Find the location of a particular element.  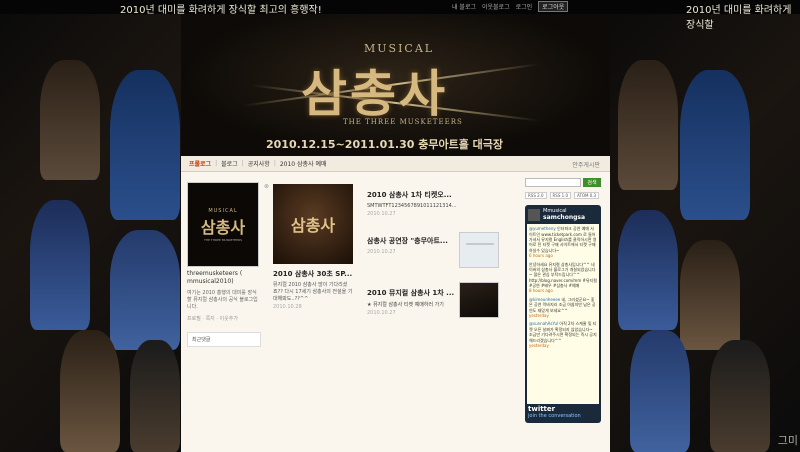

tweet-time: 8 hours ago is located at coordinates (563, 290).